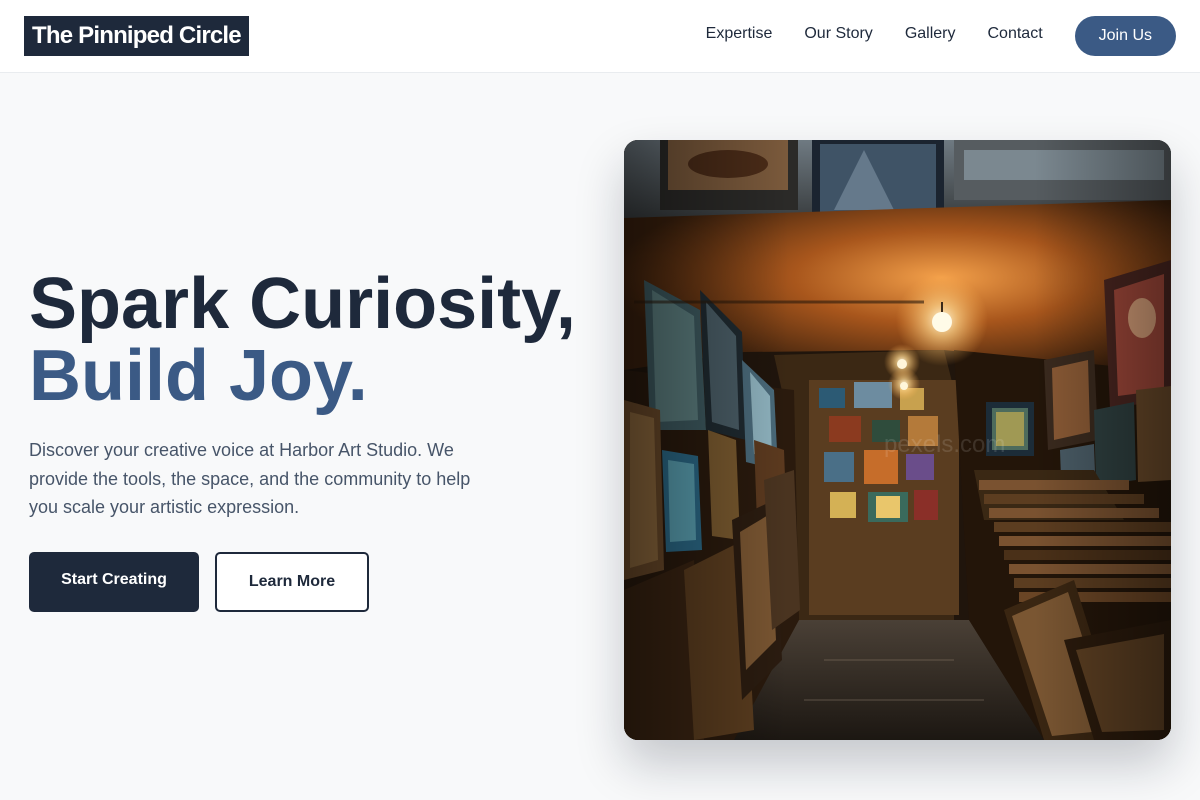 Image resolution: width=1200 pixels, height=800 pixels. I want to click on hero-title: Spark Curiosity, Build Joy., so click(302, 340).